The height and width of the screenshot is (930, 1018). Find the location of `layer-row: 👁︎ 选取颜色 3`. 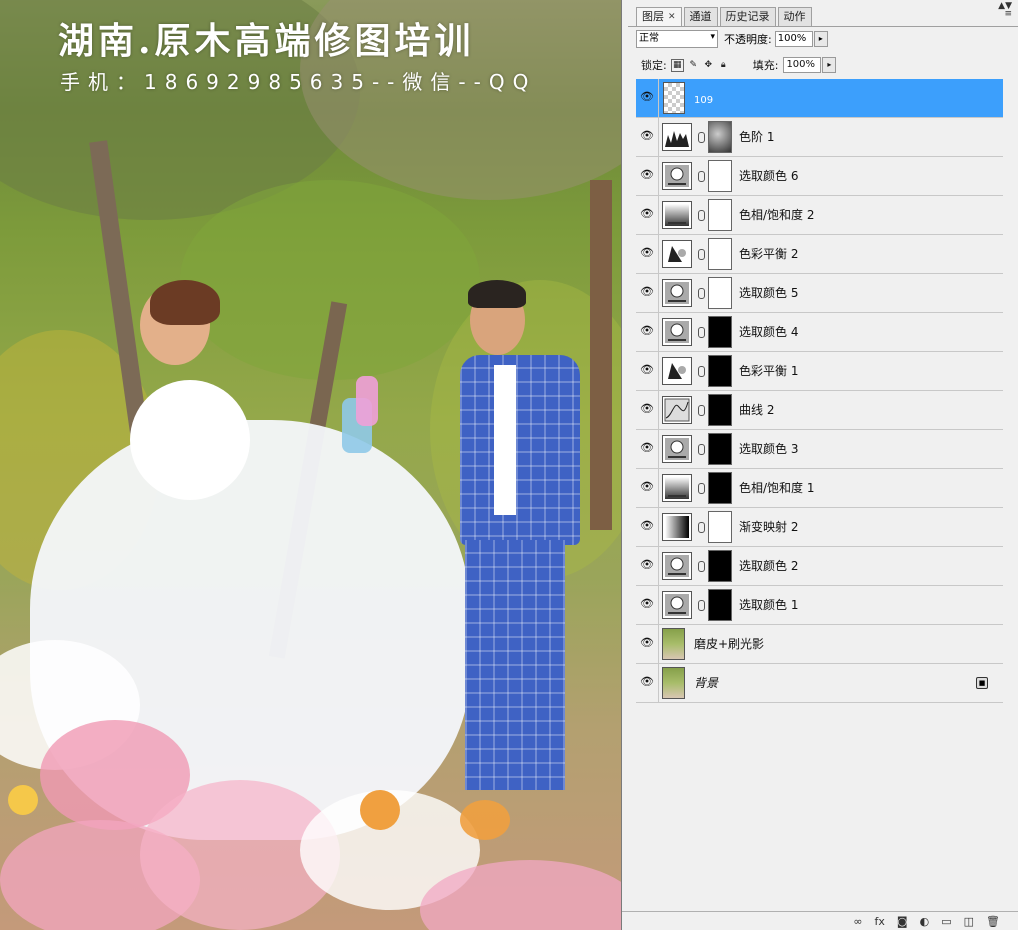

layer-row: 👁︎ 选取颜色 3 is located at coordinates (819, 449).